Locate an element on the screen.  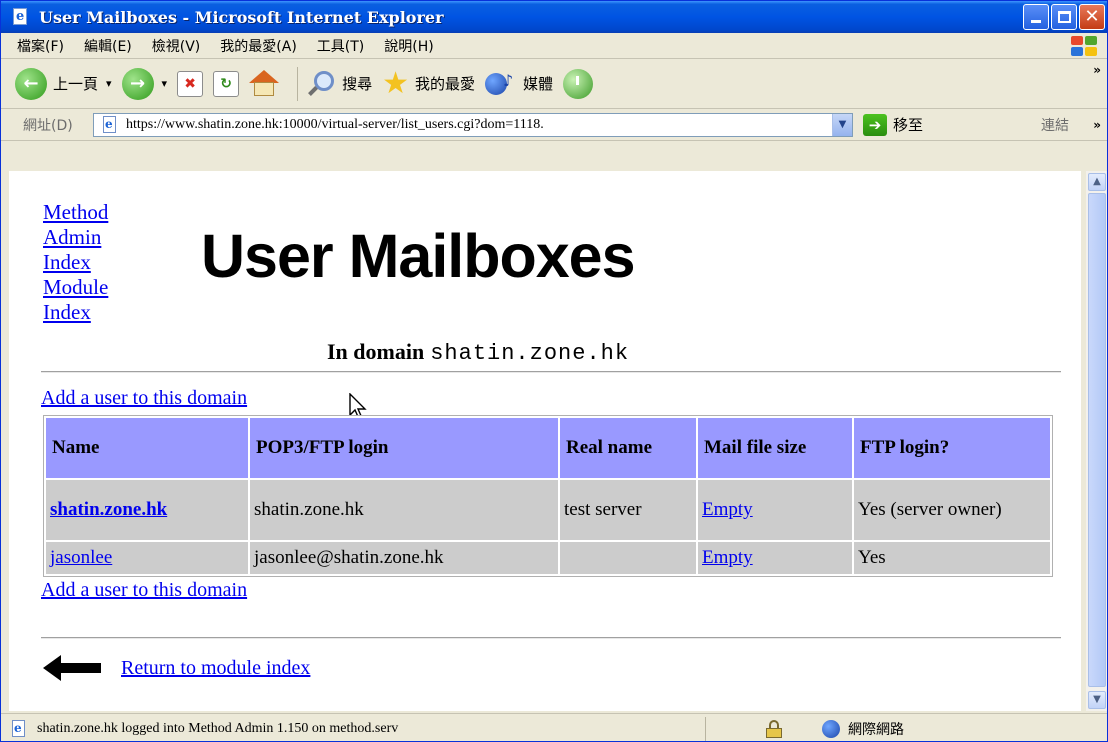
close-button: ✕ is located at coordinates (1092, 17).